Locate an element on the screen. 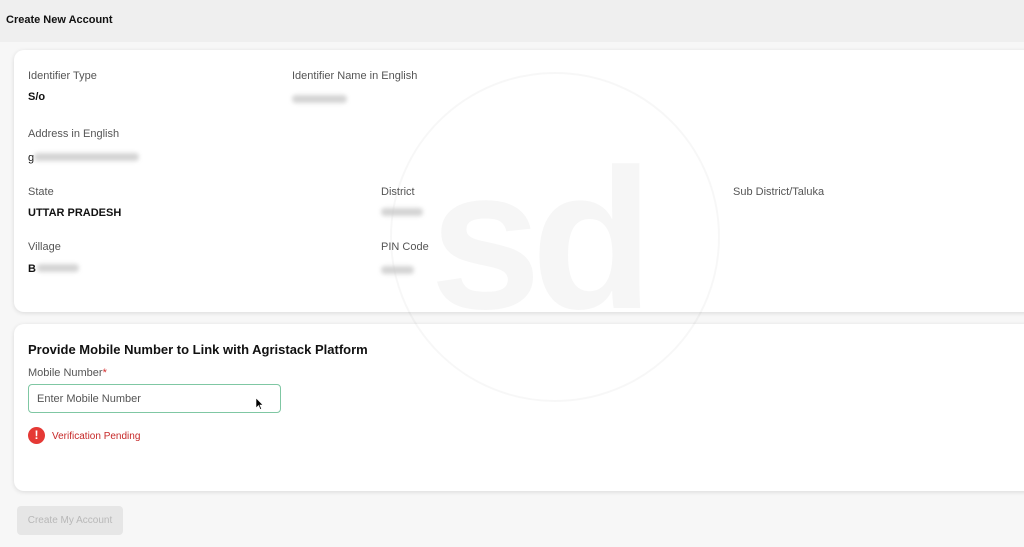  pin-code-label: PIN Code is located at coordinates (405, 247).